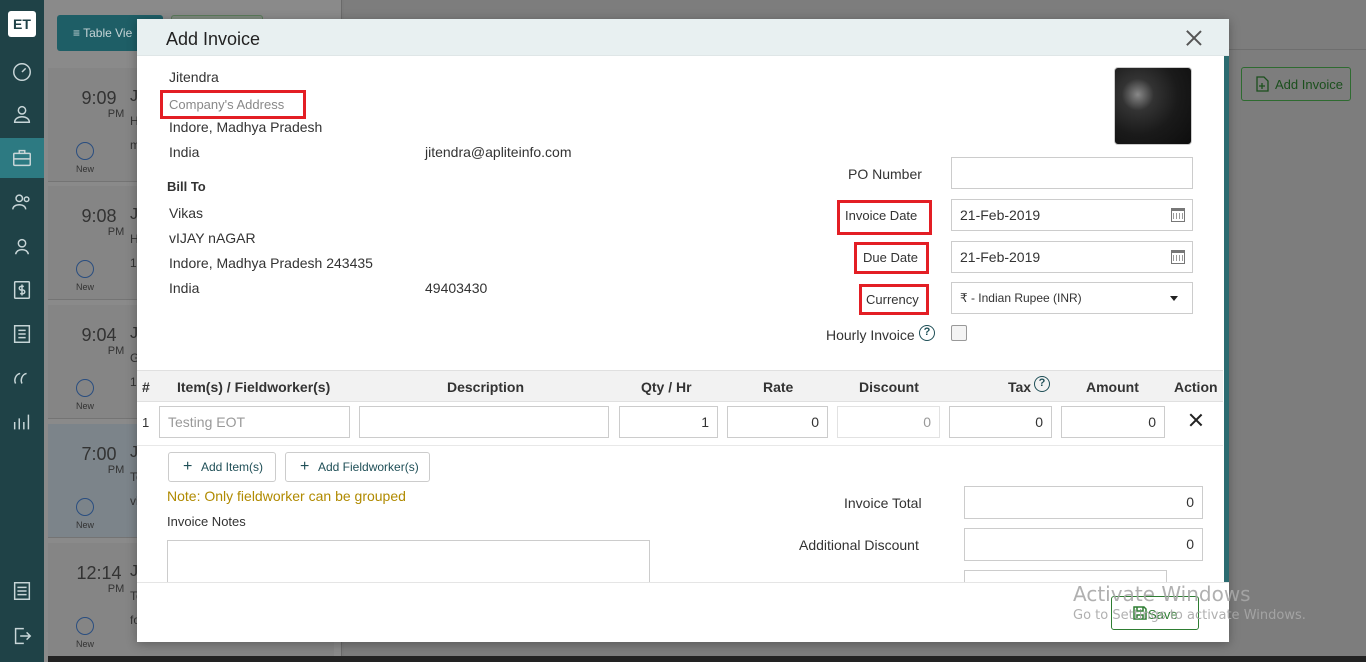 The width and height of the screenshot is (1366, 662). I want to click on company-logo-image, so click(1153, 106).